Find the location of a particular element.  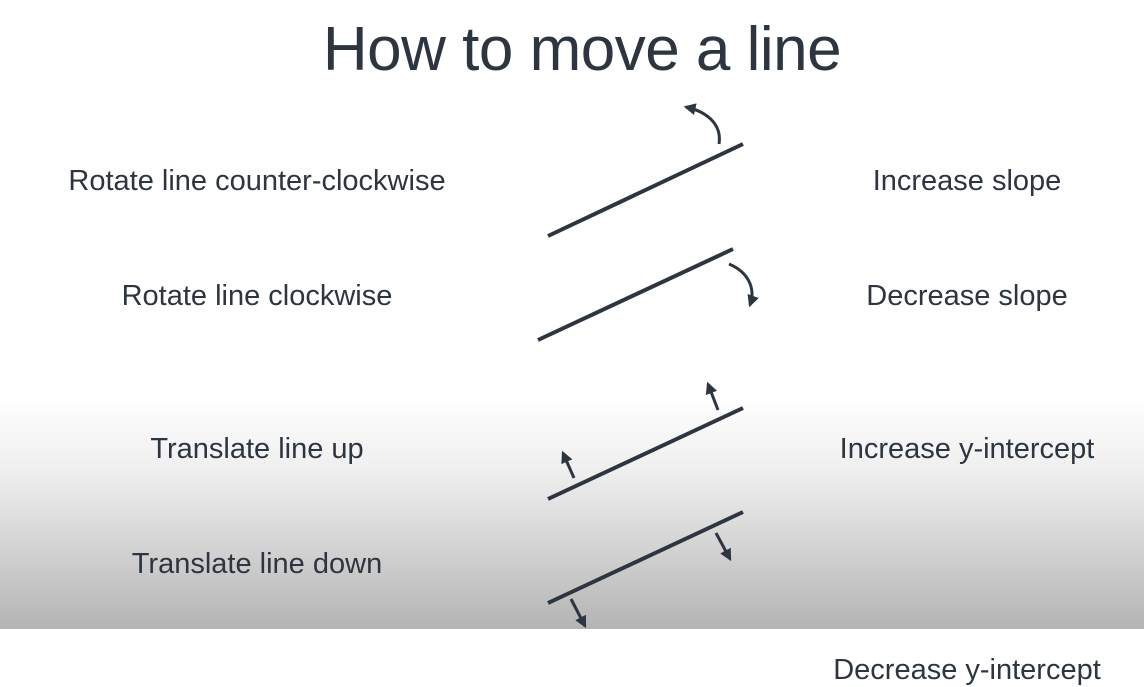

label-decrease-y-intercept: Decrease y-intercept is located at coordinates (967, 670).